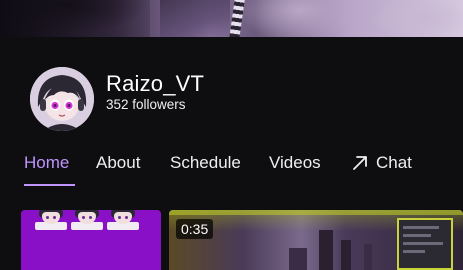 The height and width of the screenshot is (270, 463). Describe the element at coordinates (394, 162) in the screenshot. I see `tab-chat-label: Chat` at that location.